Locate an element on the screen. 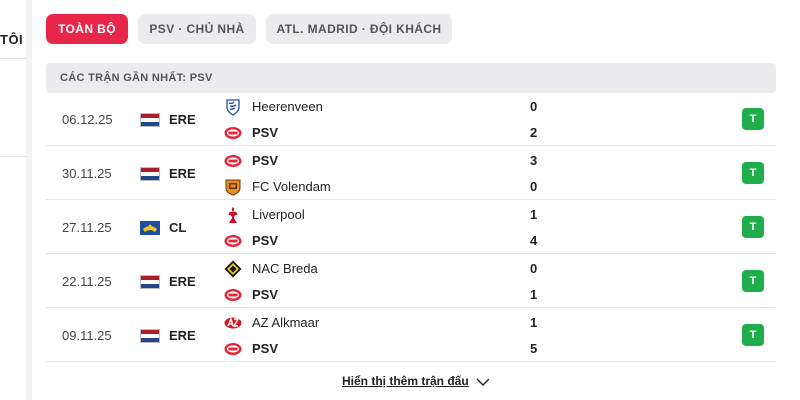 Image resolution: width=800 pixels, height=400 pixels. chevron-down-icon is located at coordinates (483, 382).